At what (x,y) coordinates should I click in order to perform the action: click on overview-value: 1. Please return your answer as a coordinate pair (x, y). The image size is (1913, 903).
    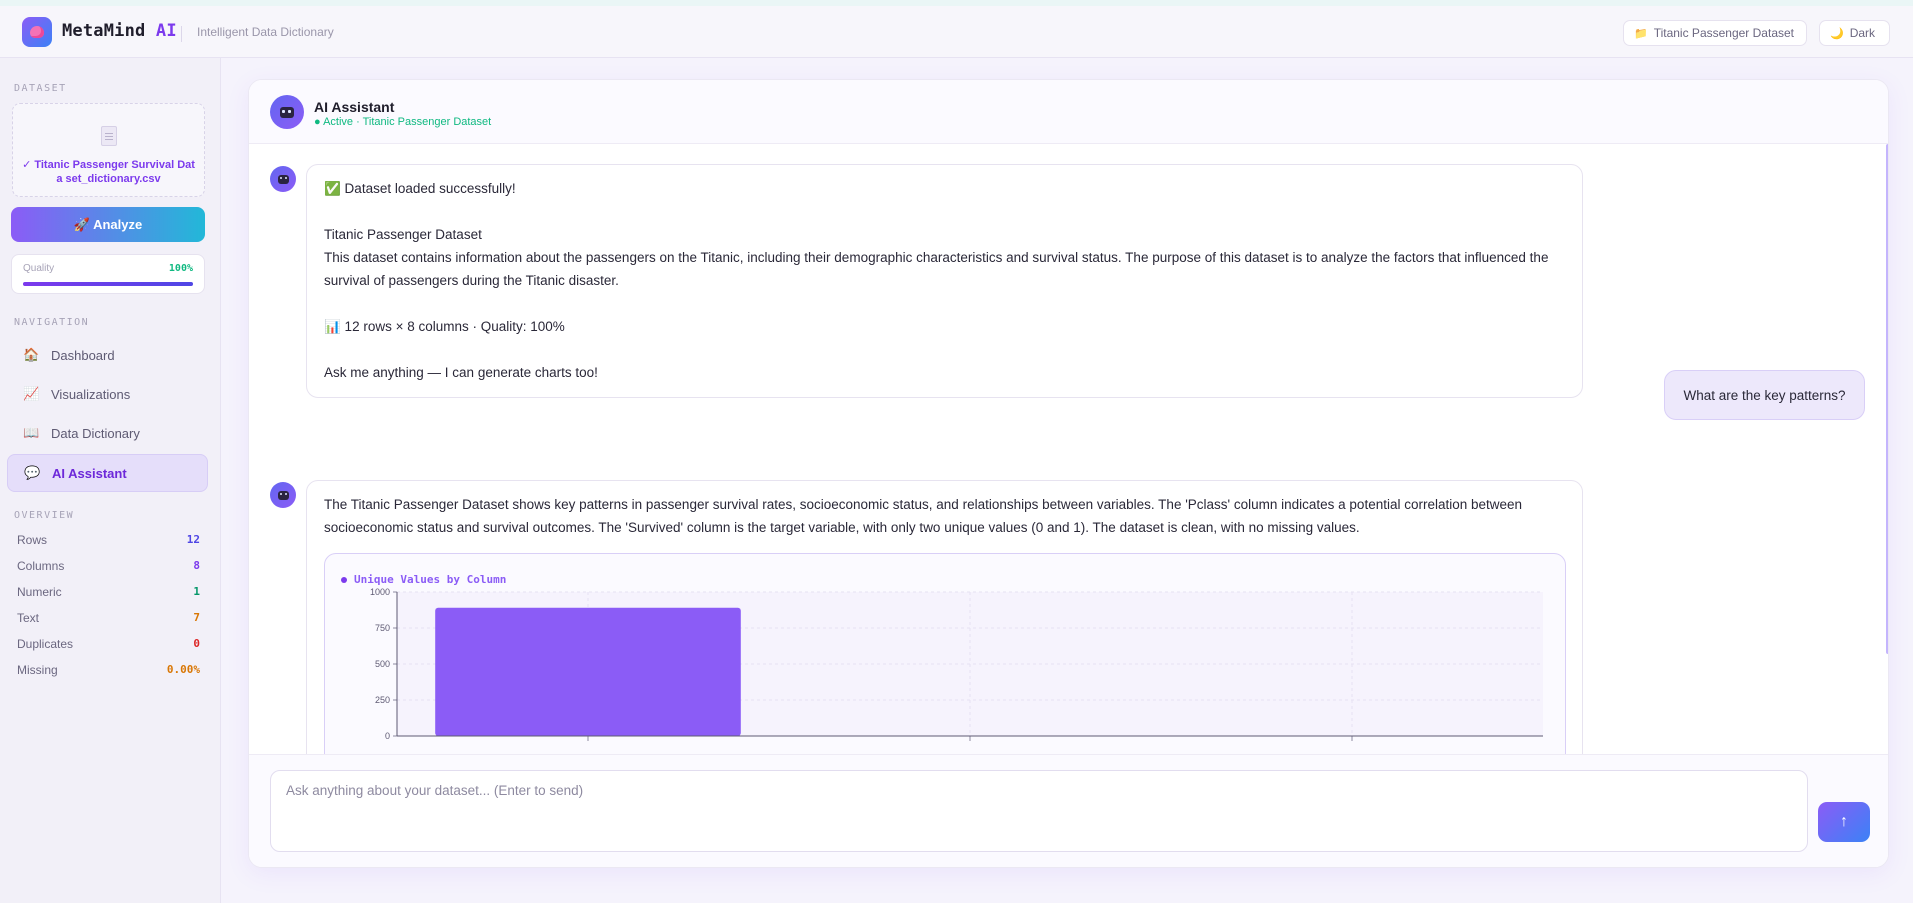
    Looking at the image, I should click on (196, 591).